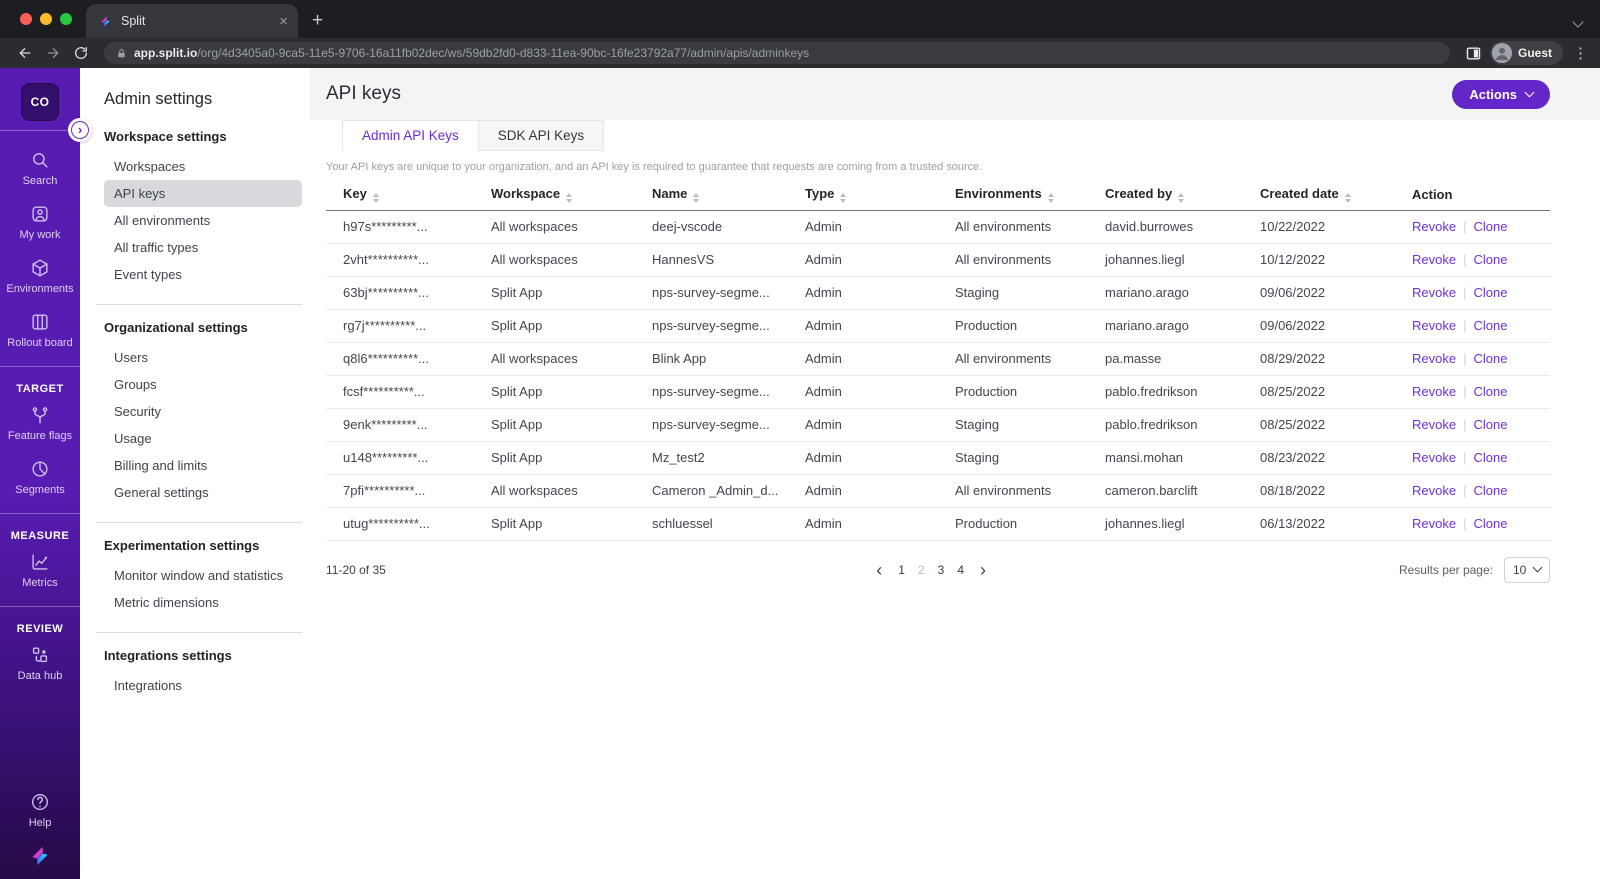 This screenshot has height=879, width=1600. Describe the element at coordinates (863, 359) in the screenshot. I see `cell-type: Admin` at that location.